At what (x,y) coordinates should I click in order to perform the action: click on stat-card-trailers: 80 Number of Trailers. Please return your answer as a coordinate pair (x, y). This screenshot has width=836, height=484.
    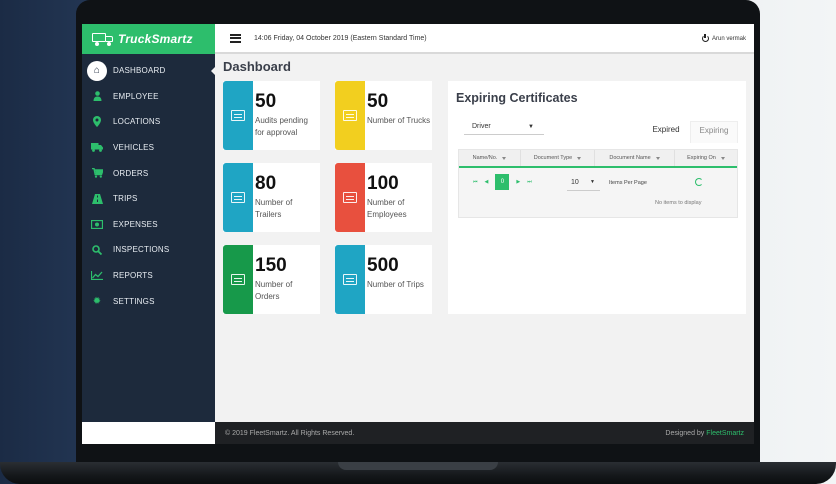
    Looking at the image, I should click on (271, 197).